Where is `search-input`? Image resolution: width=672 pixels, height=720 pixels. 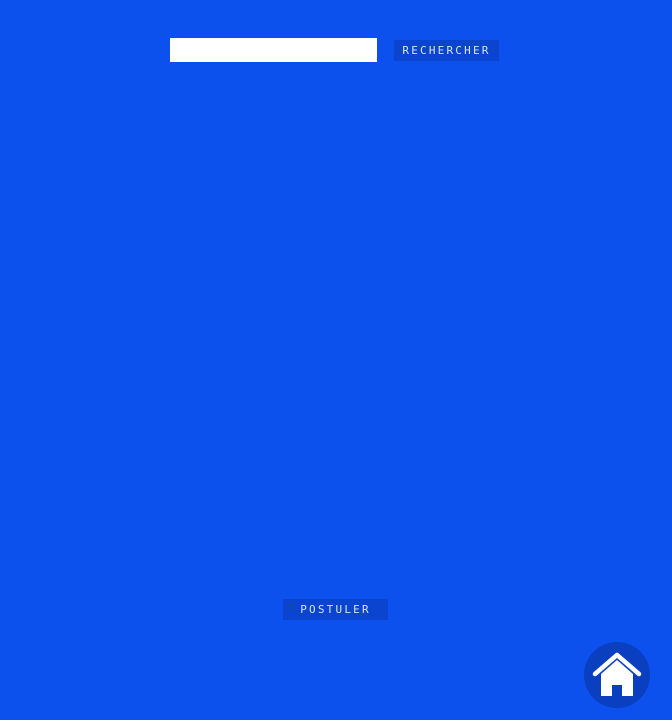 search-input is located at coordinates (273, 50).